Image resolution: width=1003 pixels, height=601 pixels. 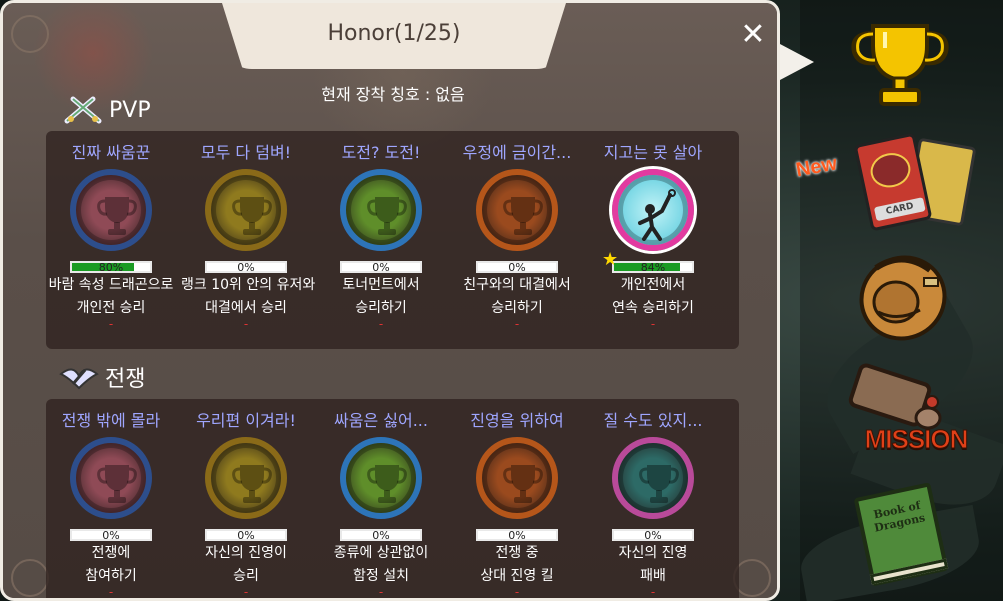 What do you see at coordinates (111, 576) in the screenshot?
I see `honor-condition-line2: 참여하기` at bounding box center [111, 576].